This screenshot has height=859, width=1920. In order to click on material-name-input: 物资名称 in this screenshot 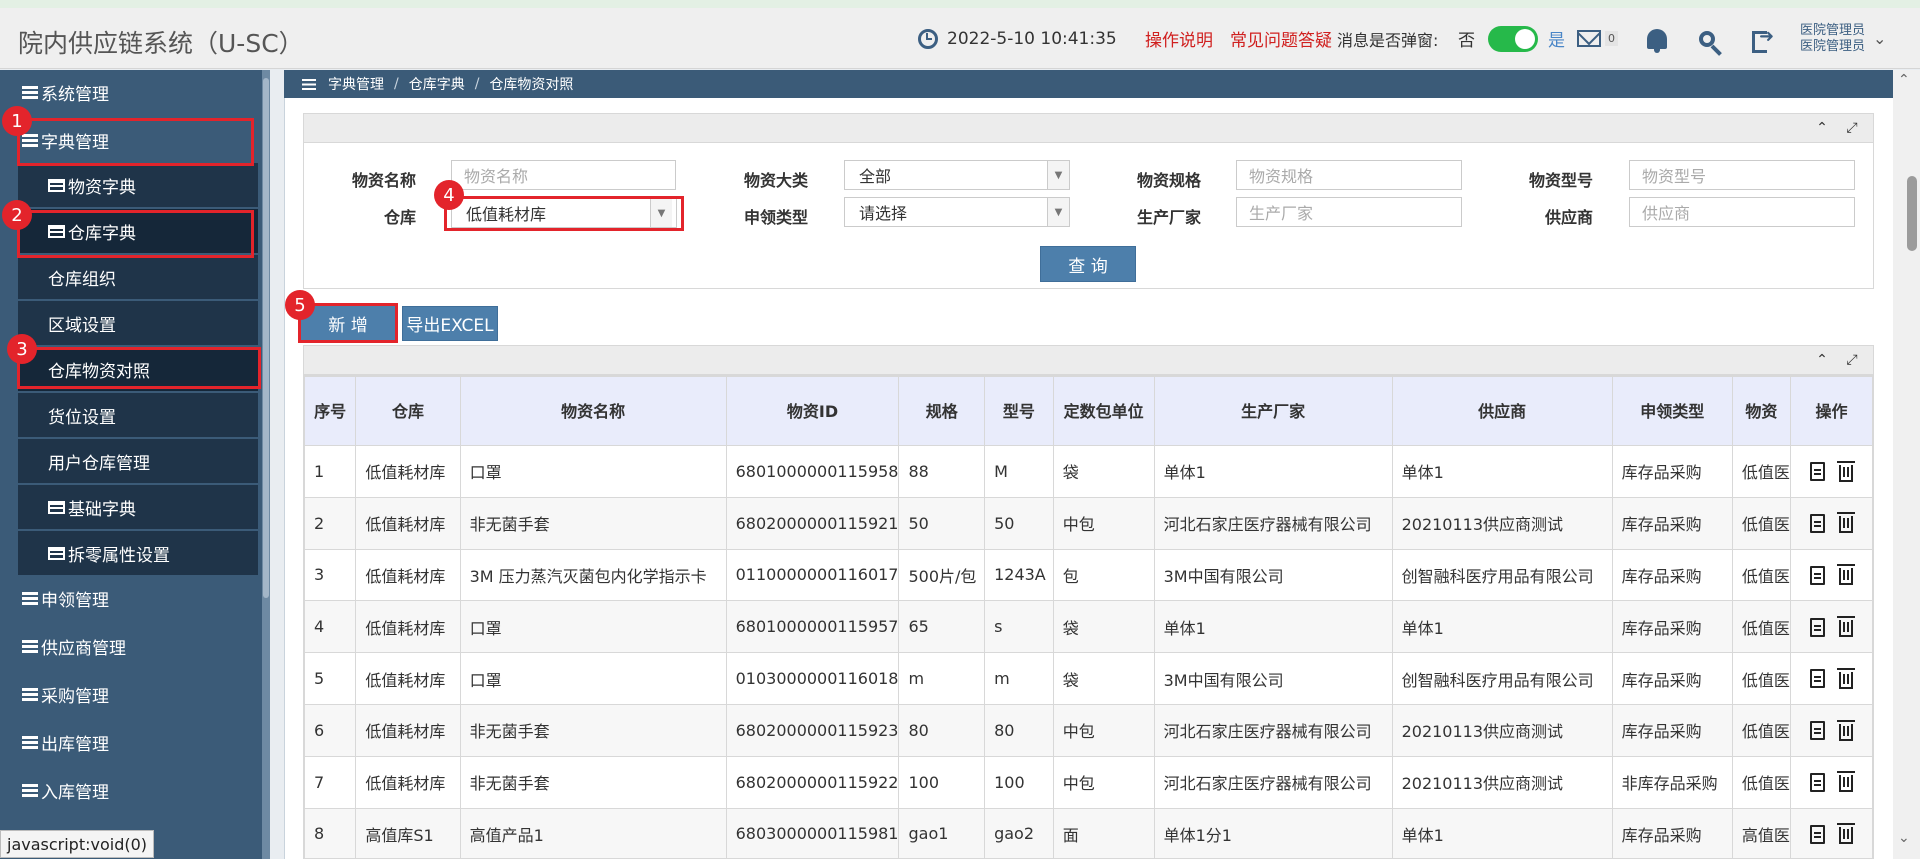, I will do `click(563, 175)`.